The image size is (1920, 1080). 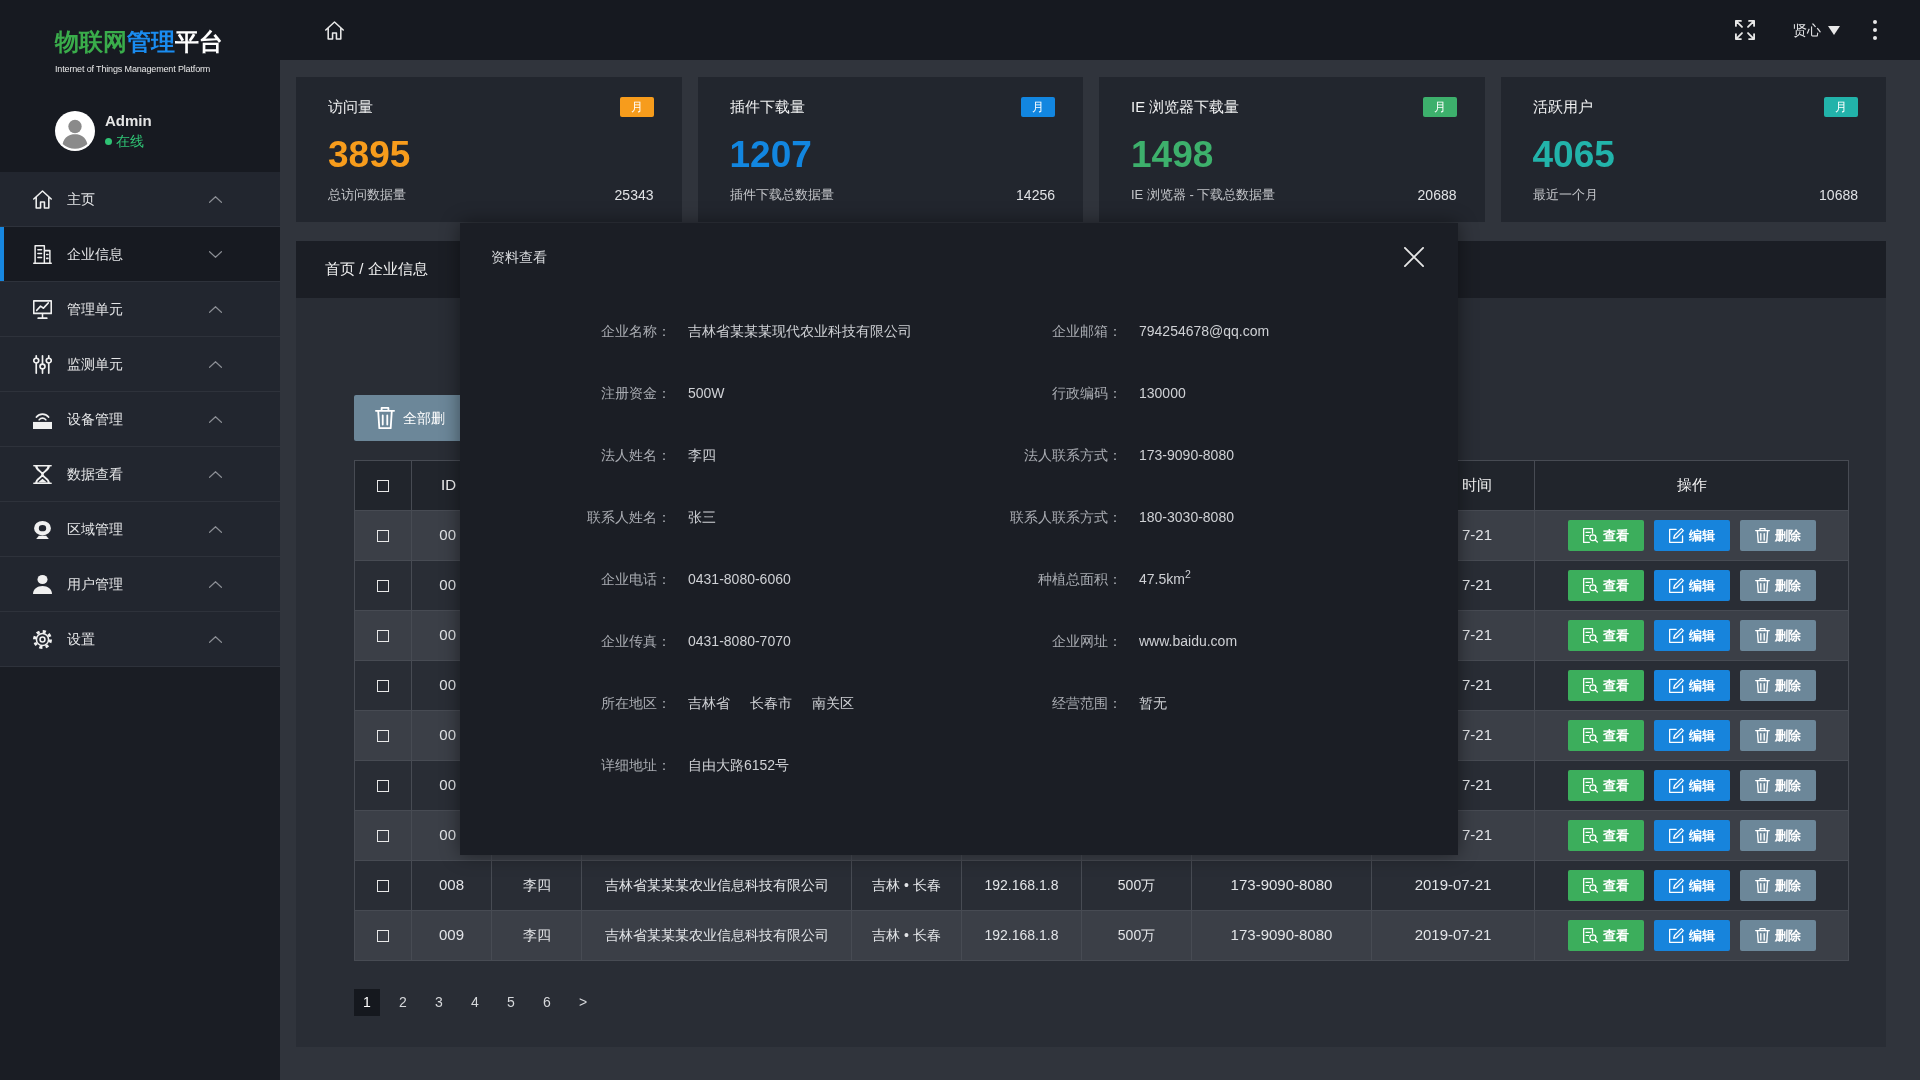 I want to click on field-value: 794254678@qq.com, so click(x=1204, y=331).